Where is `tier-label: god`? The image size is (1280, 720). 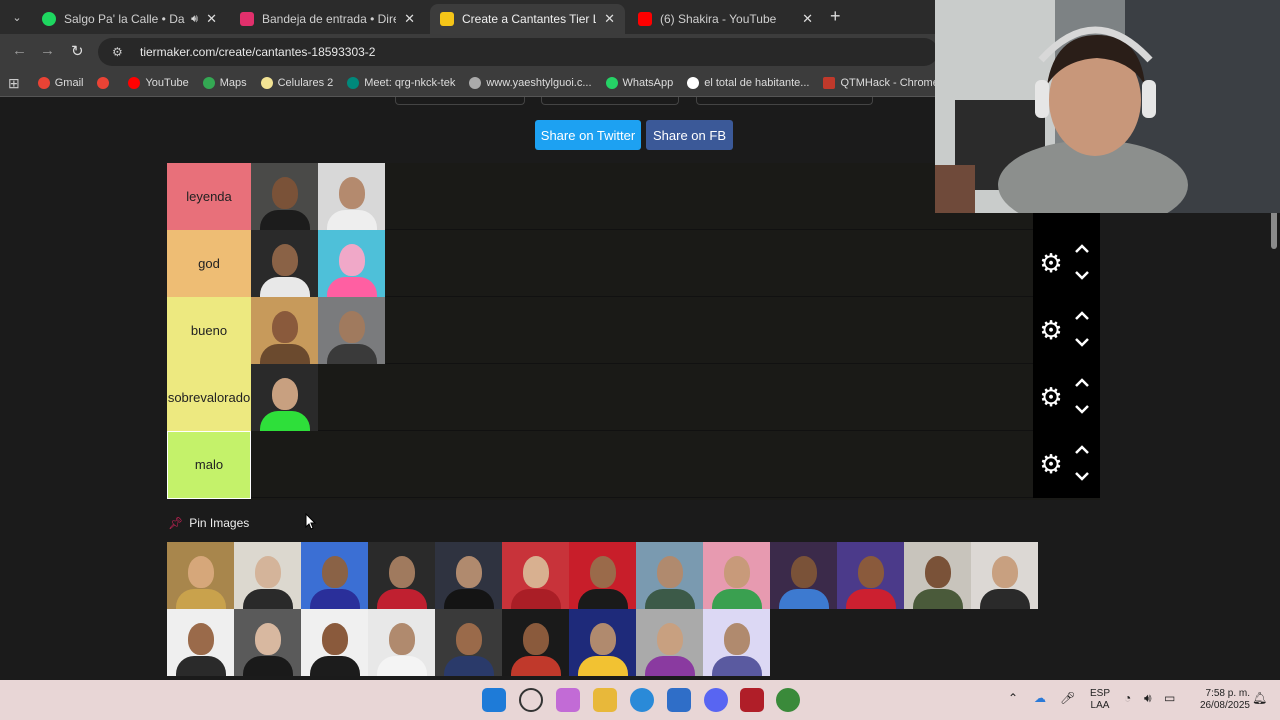
tier-label: god is located at coordinates (209, 263).